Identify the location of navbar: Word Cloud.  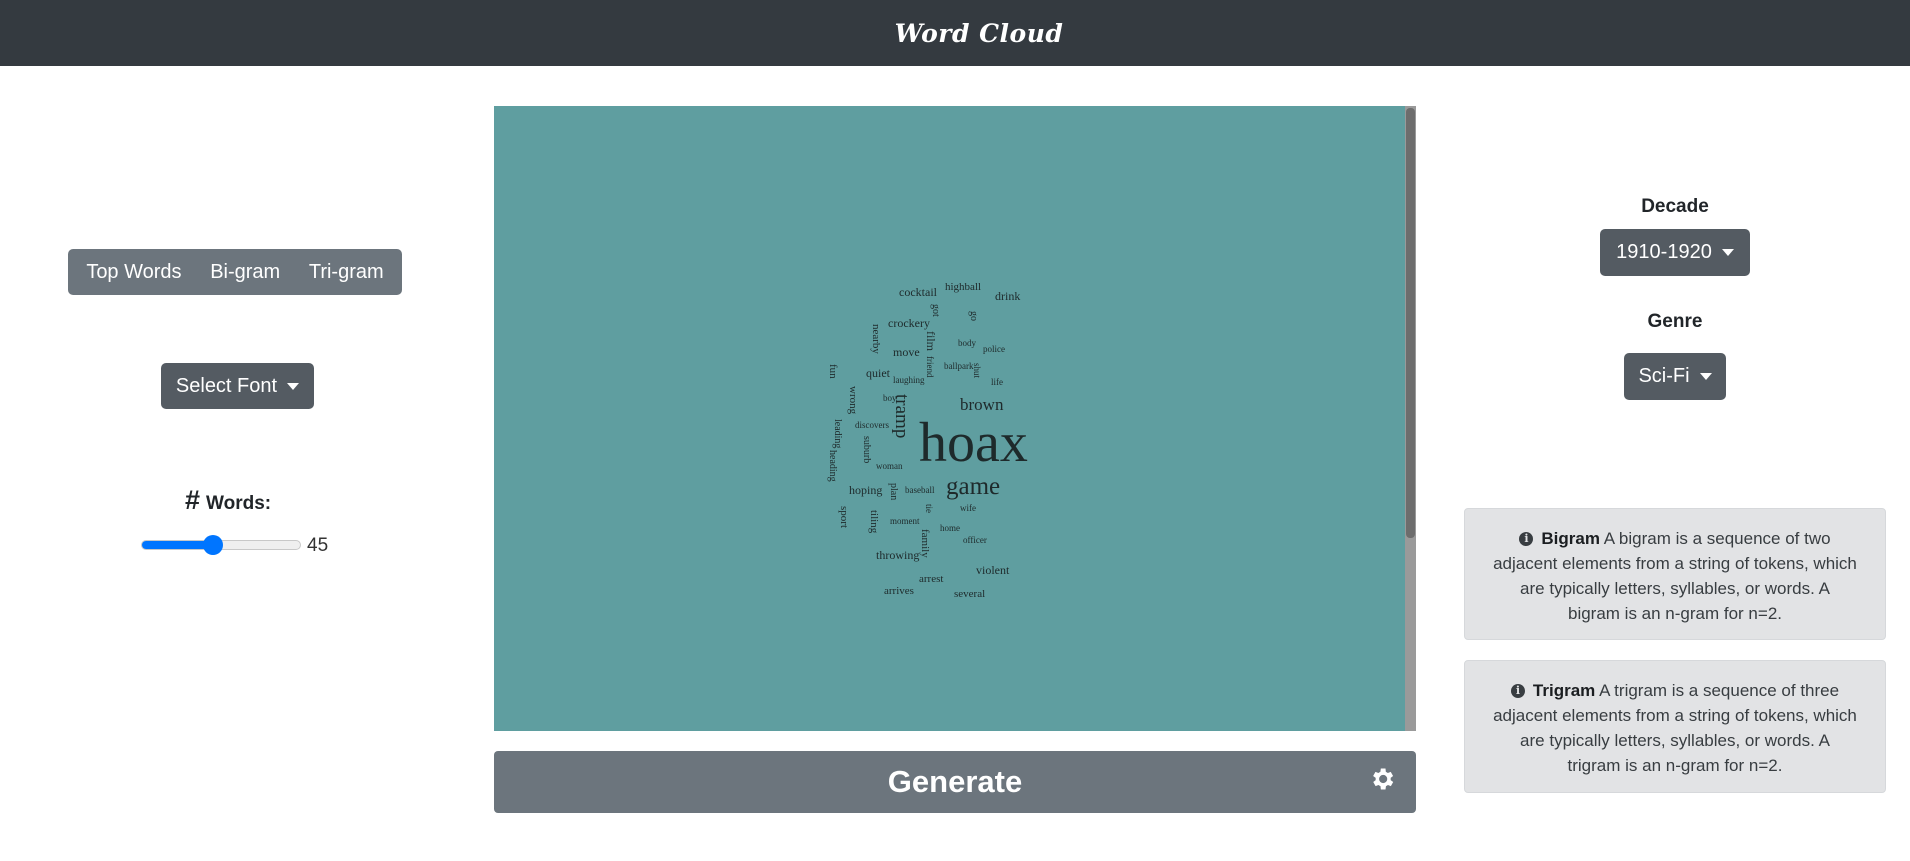
(955, 33).